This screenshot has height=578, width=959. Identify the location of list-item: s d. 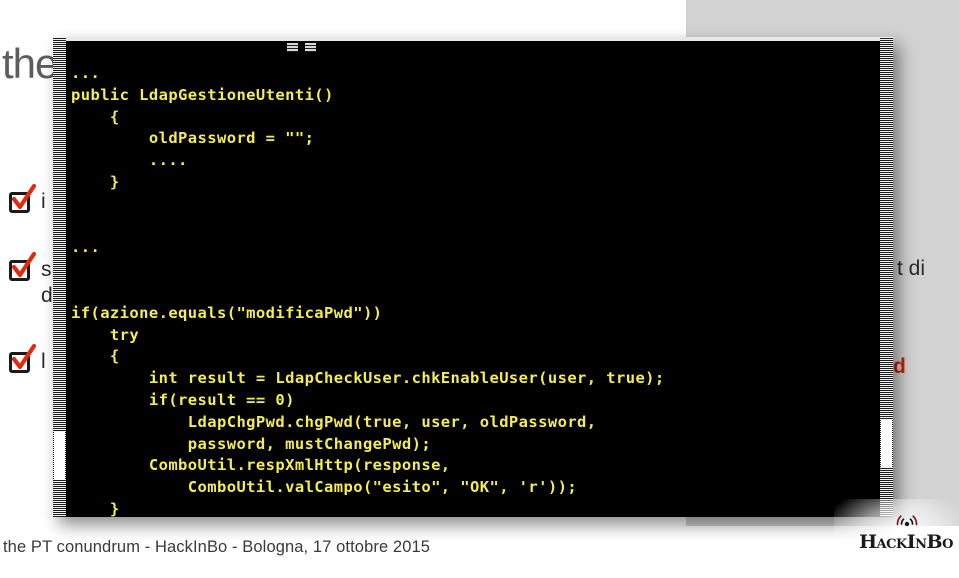
(30, 279).